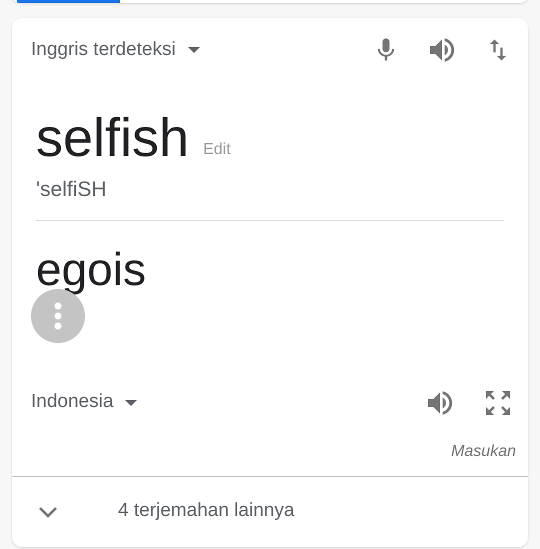 This screenshot has width=540, height=549. What do you see at coordinates (483, 452) in the screenshot?
I see `feedback-link: Masukan` at bounding box center [483, 452].